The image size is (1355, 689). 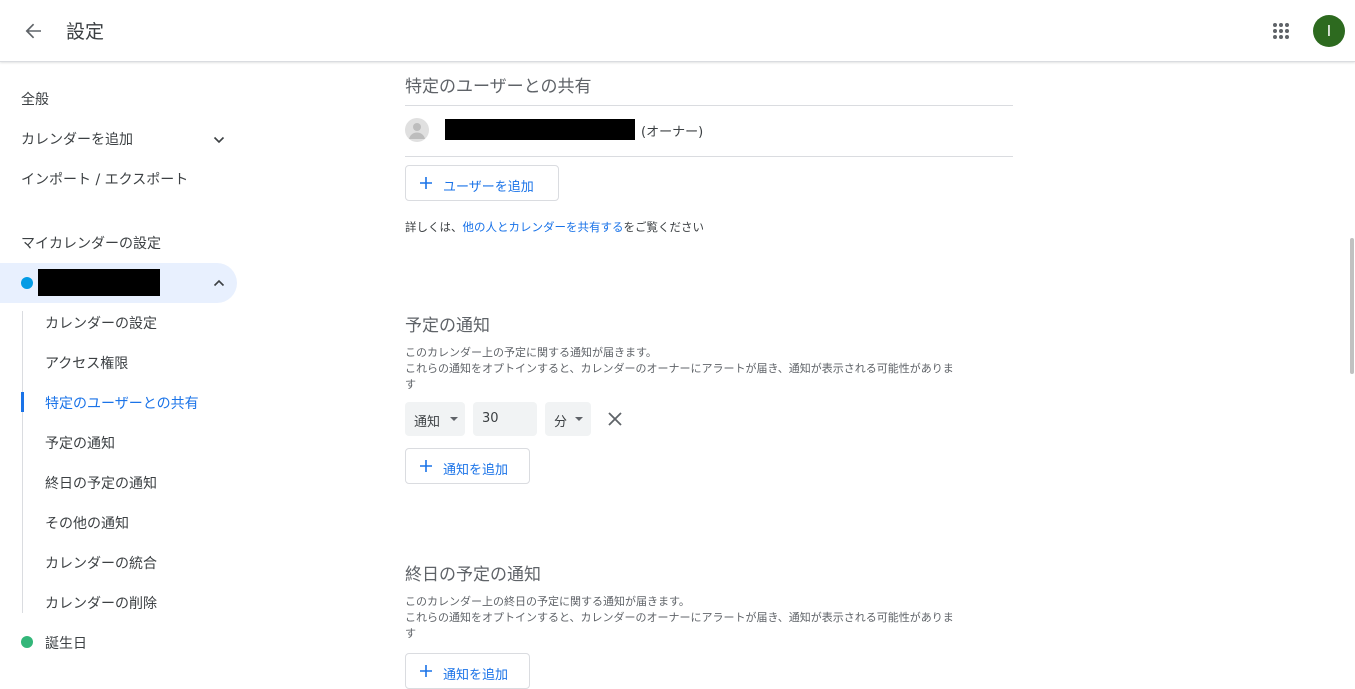 I want to click on google-apps-button, so click(x=1281, y=31).